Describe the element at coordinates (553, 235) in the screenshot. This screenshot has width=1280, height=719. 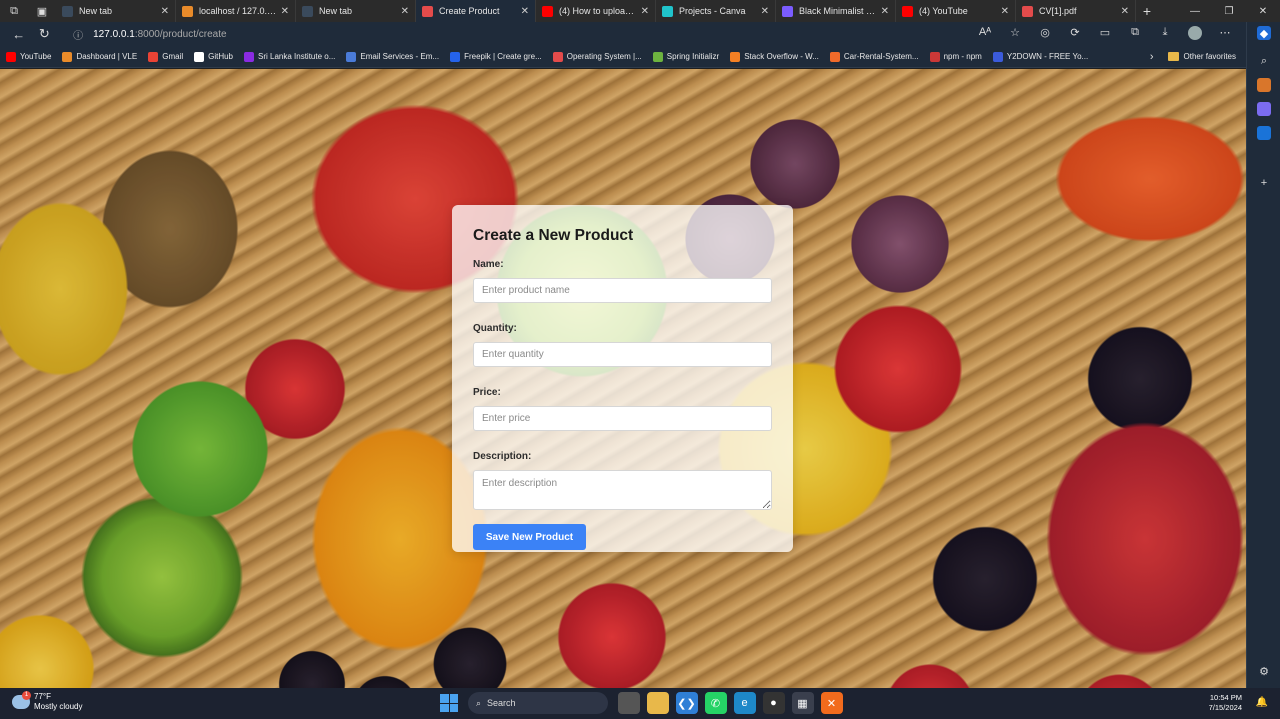
I see `page-title: Create a New Product` at that location.